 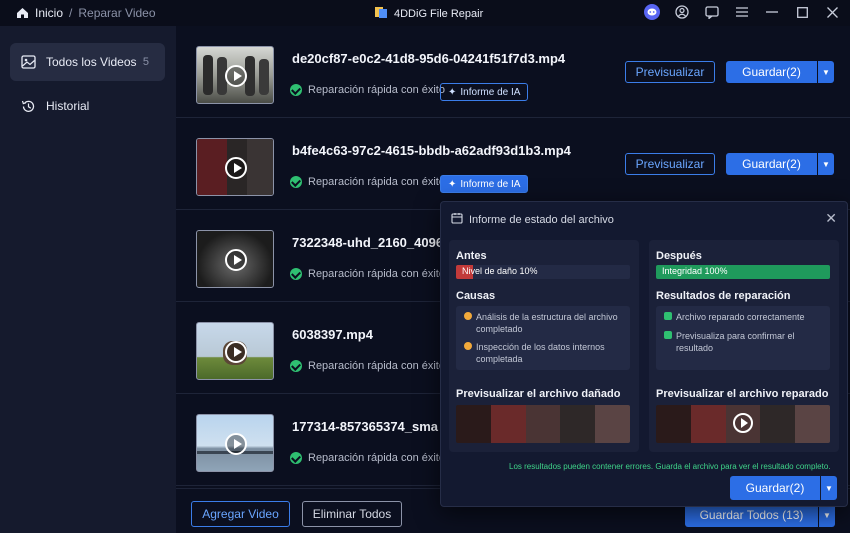 What do you see at coordinates (652, 12) in the screenshot?
I see `discord-icon` at bounding box center [652, 12].